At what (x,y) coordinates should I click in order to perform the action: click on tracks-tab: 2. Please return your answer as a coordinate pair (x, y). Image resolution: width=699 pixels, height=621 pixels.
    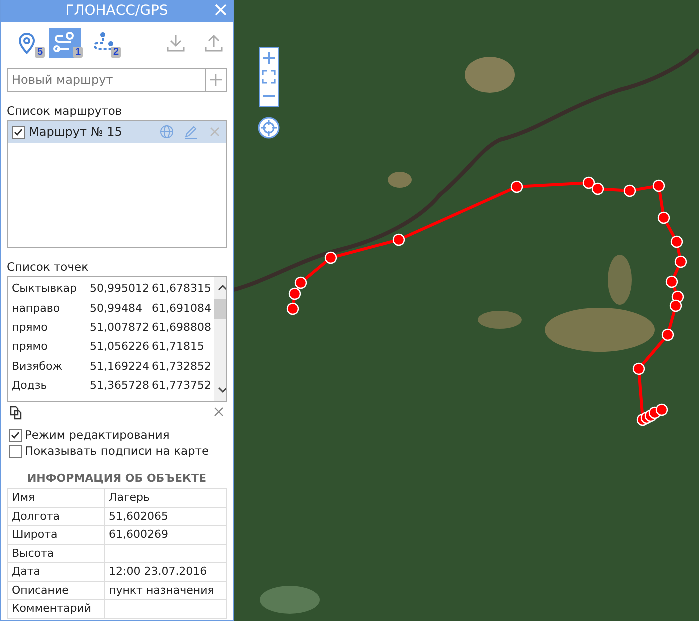
    Looking at the image, I should click on (103, 43).